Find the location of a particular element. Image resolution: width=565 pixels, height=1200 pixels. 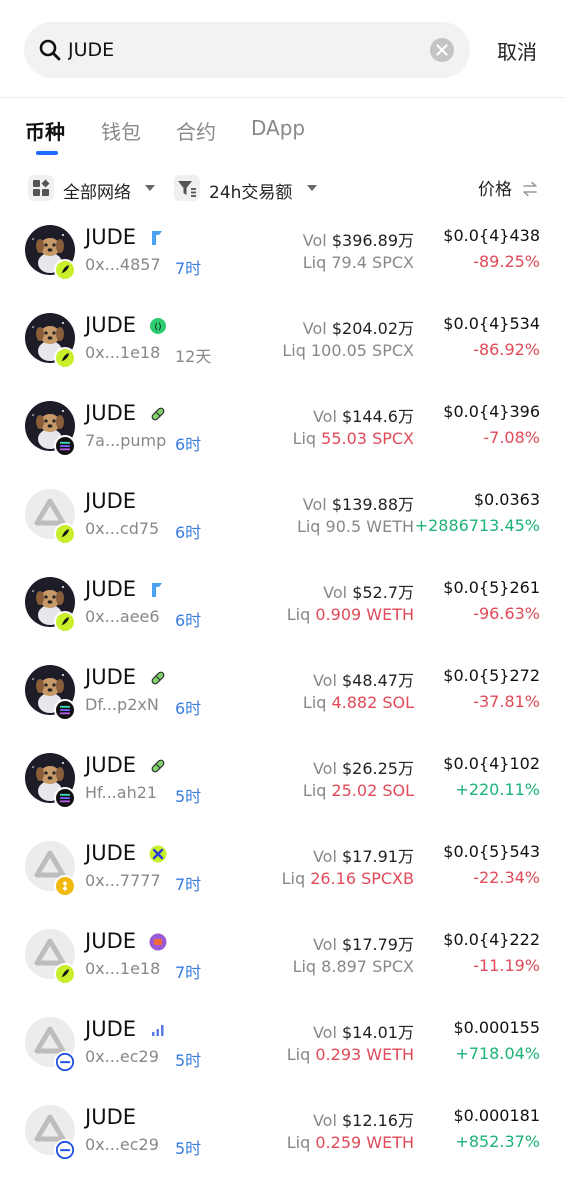

signal-bars-icon is located at coordinates (158, 1030).